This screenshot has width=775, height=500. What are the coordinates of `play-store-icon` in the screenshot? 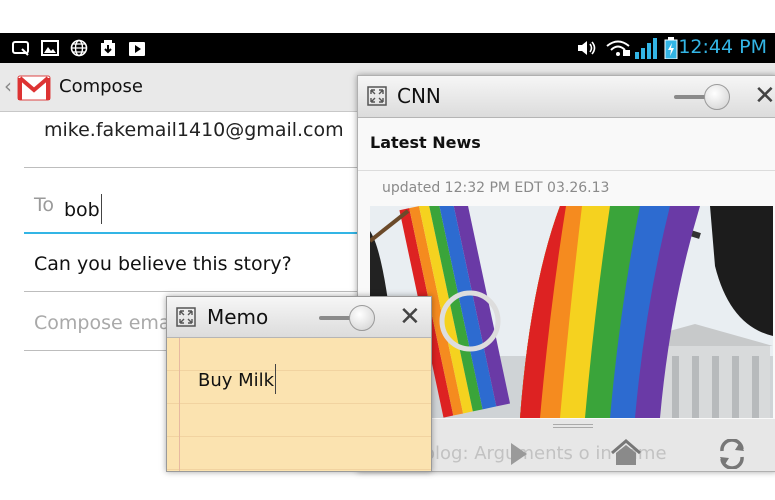 It's located at (137, 49).